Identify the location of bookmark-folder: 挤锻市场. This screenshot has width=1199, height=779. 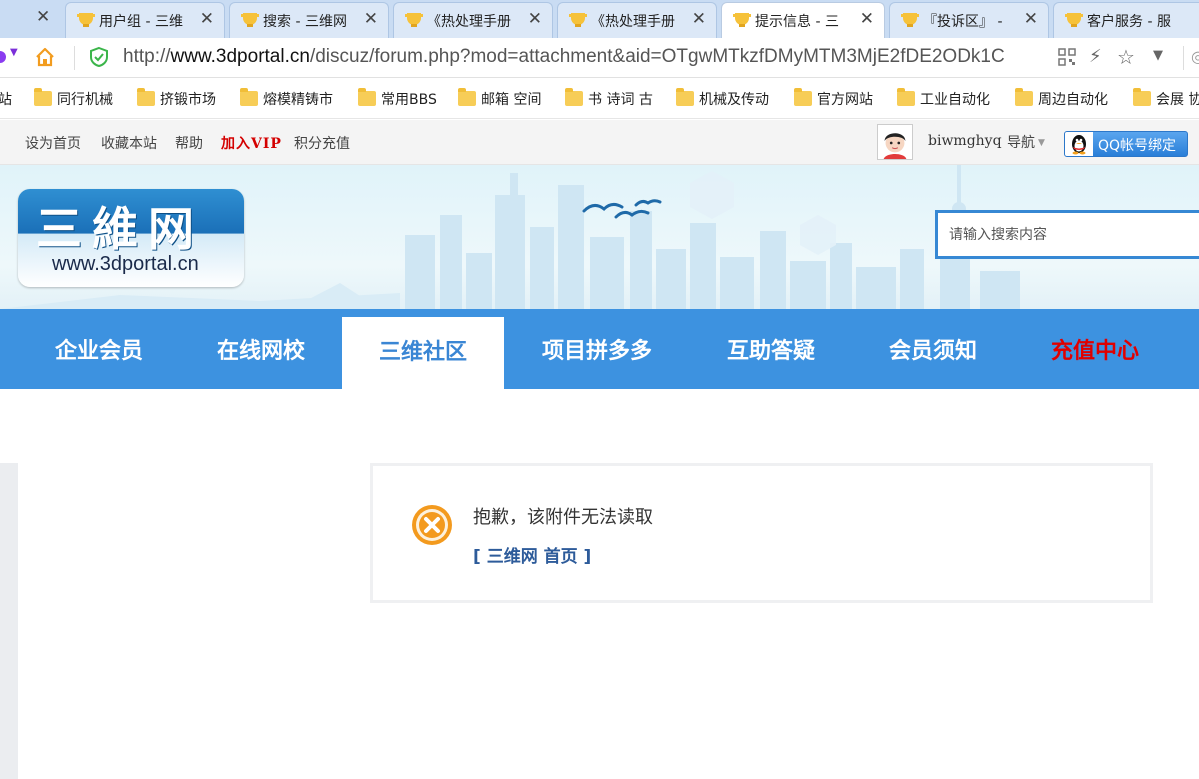
(176, 99).